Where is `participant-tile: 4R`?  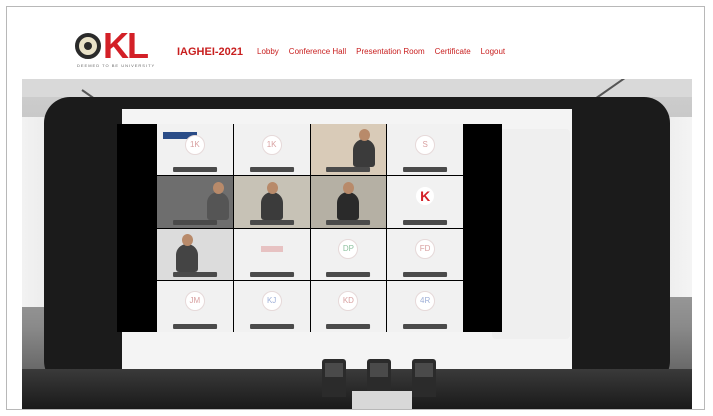 participant-tile: 4R is located at coordinates (425, 306).